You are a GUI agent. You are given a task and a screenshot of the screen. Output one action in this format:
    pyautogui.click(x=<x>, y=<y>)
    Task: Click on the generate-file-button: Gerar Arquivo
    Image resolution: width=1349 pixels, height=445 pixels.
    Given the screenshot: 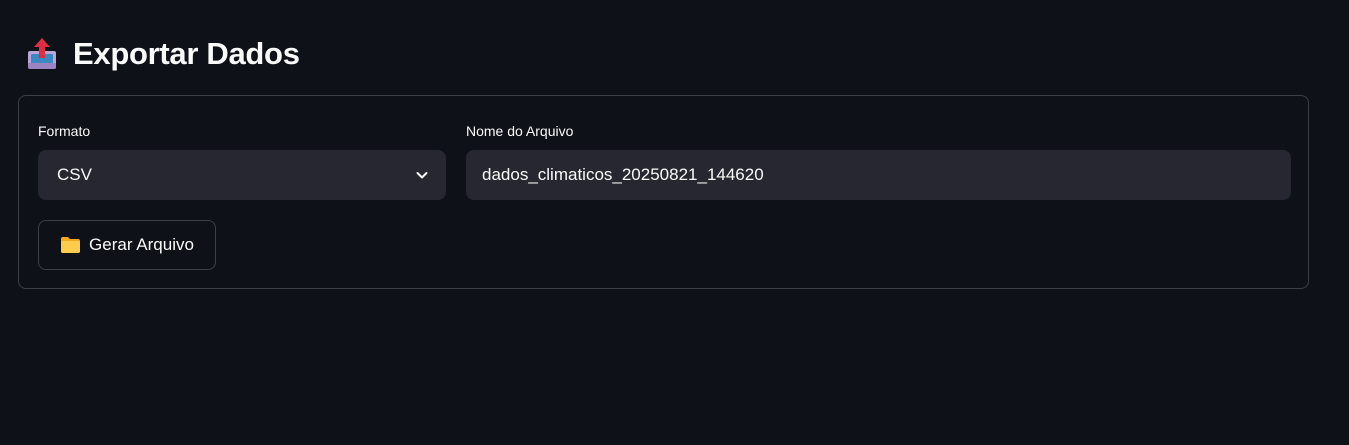 What is the action you would take?
    pyautogui.click(x=127, y=245)
    